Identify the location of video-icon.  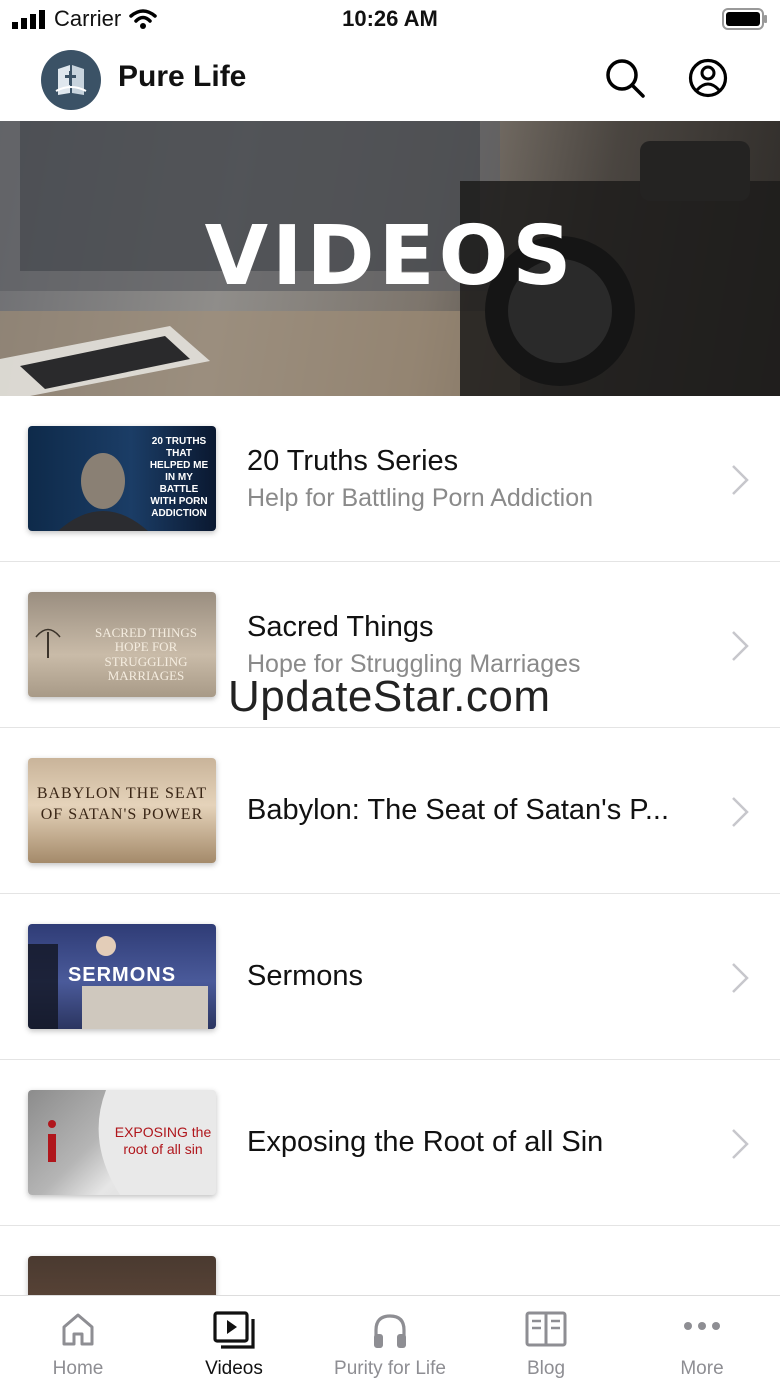
(234, 1330).